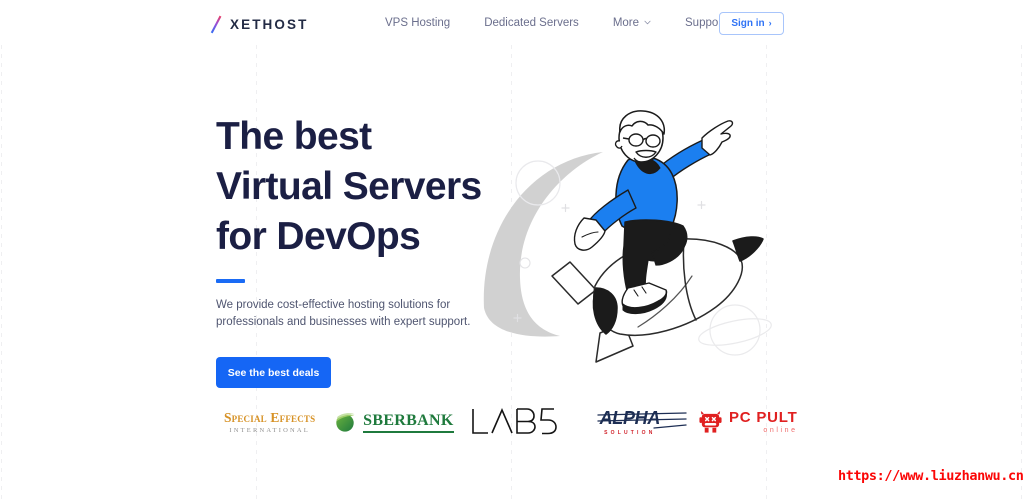 This screenshot has width=1024, height=504. Describe the element at coordinates (763, 417) in the screenshot. I see `partner-name: PC PULT` at that location.